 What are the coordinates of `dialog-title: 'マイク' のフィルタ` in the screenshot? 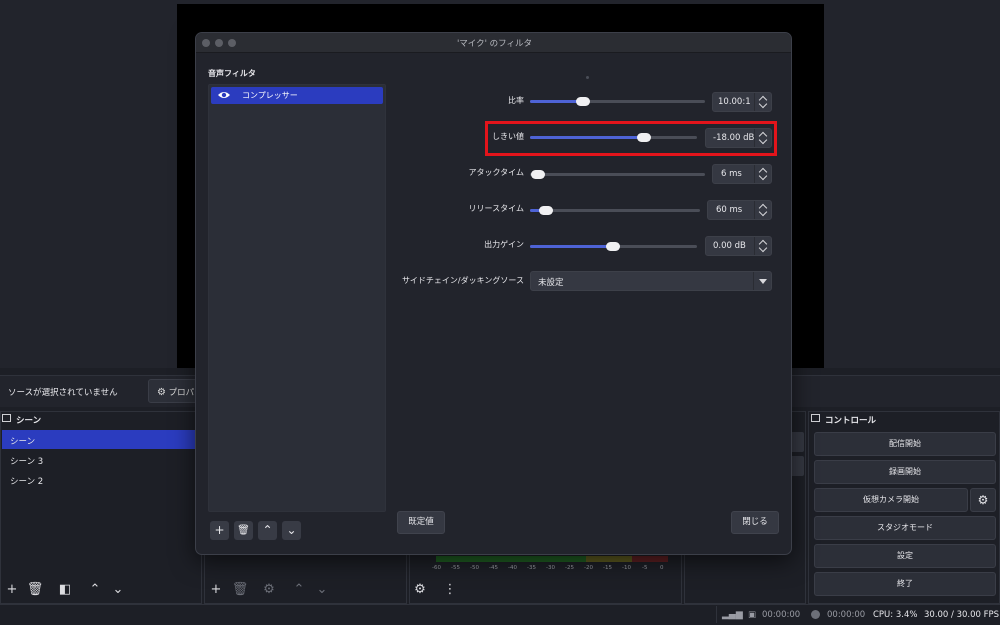 It's located at (494, 44).